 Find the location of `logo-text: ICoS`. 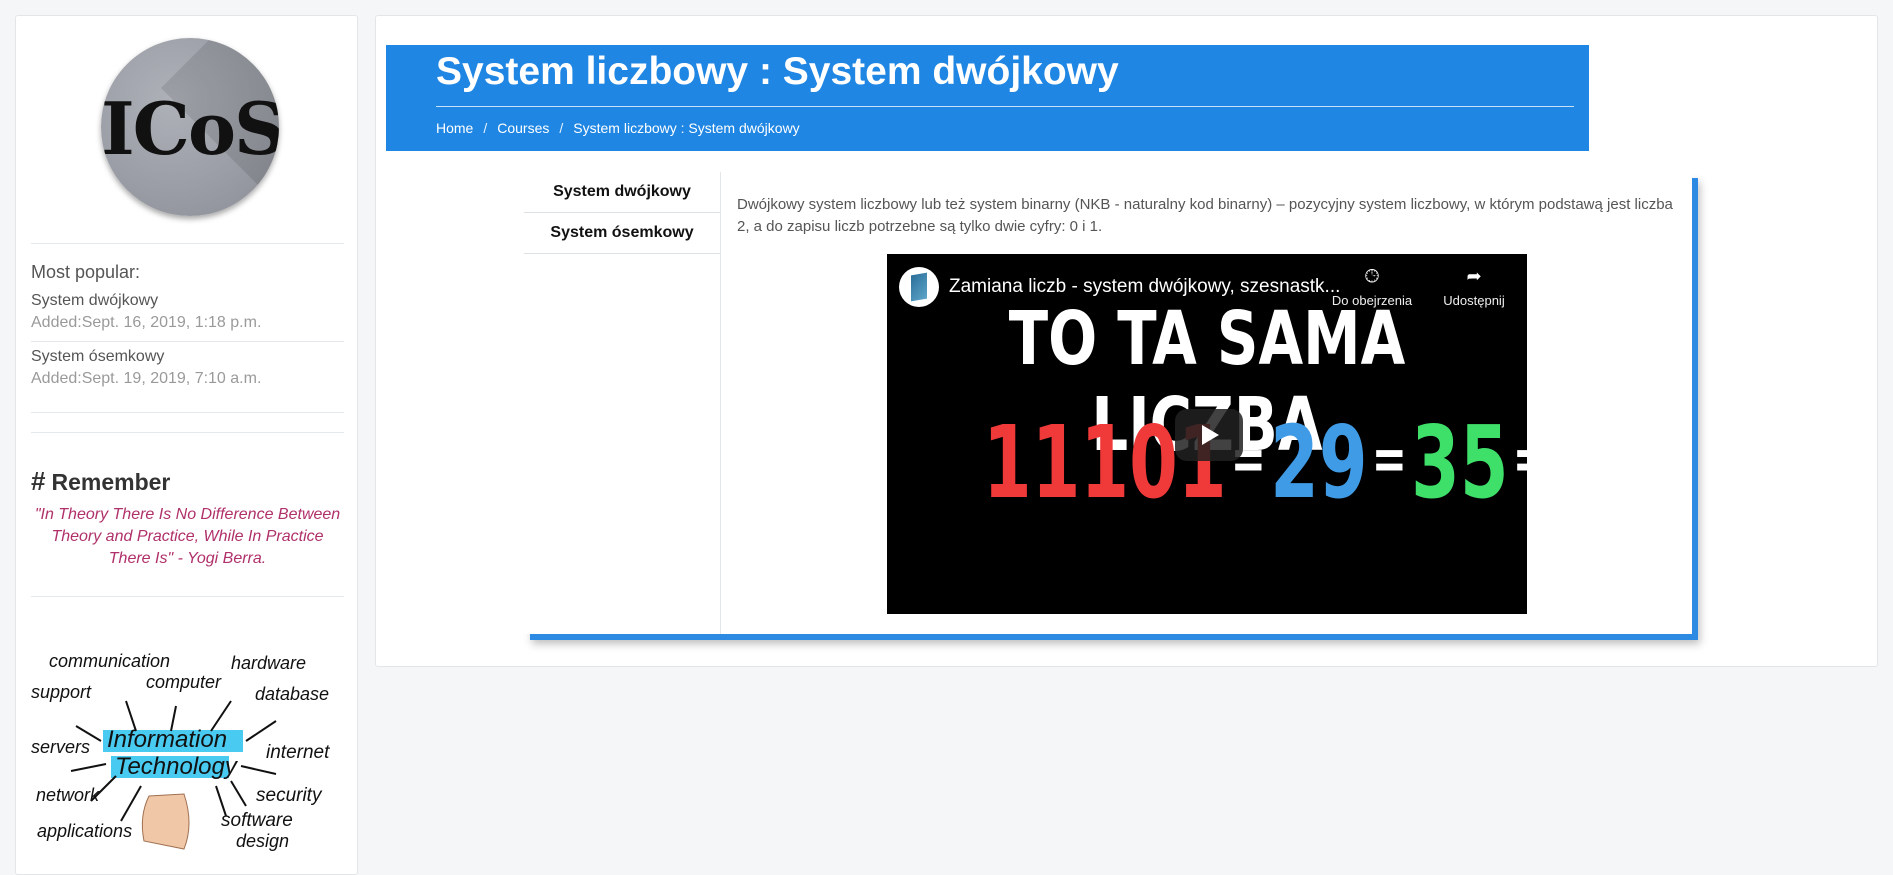

logo-text: ICoS is located at coordinates (190, 128).